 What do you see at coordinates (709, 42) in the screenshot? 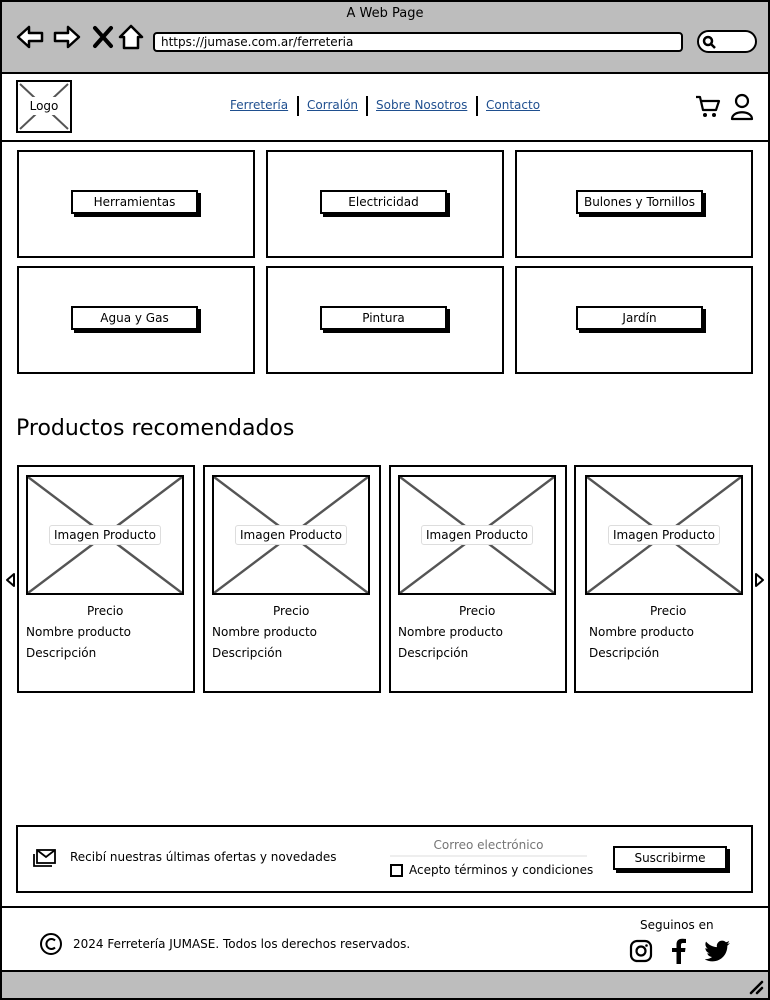
I see `search-icon` at bounding box center [709, 42].